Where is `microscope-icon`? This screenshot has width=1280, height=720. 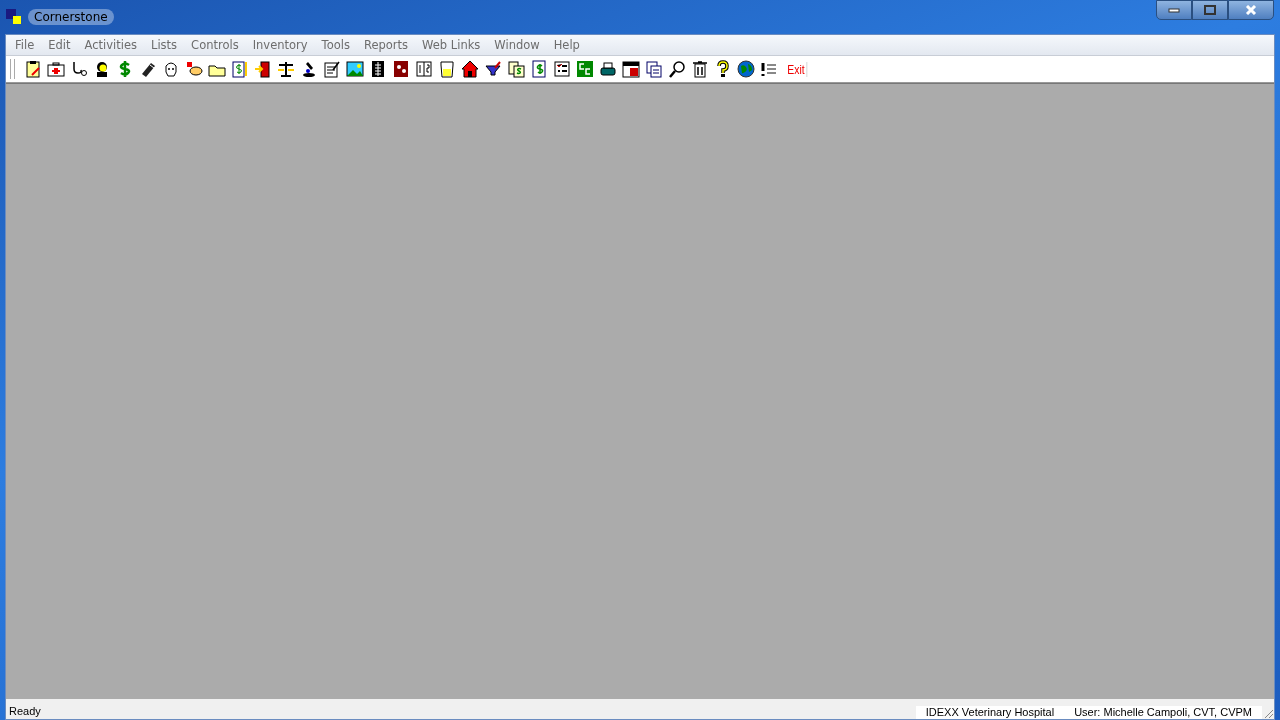
microscope-icon is located at coordinates (309, 69).